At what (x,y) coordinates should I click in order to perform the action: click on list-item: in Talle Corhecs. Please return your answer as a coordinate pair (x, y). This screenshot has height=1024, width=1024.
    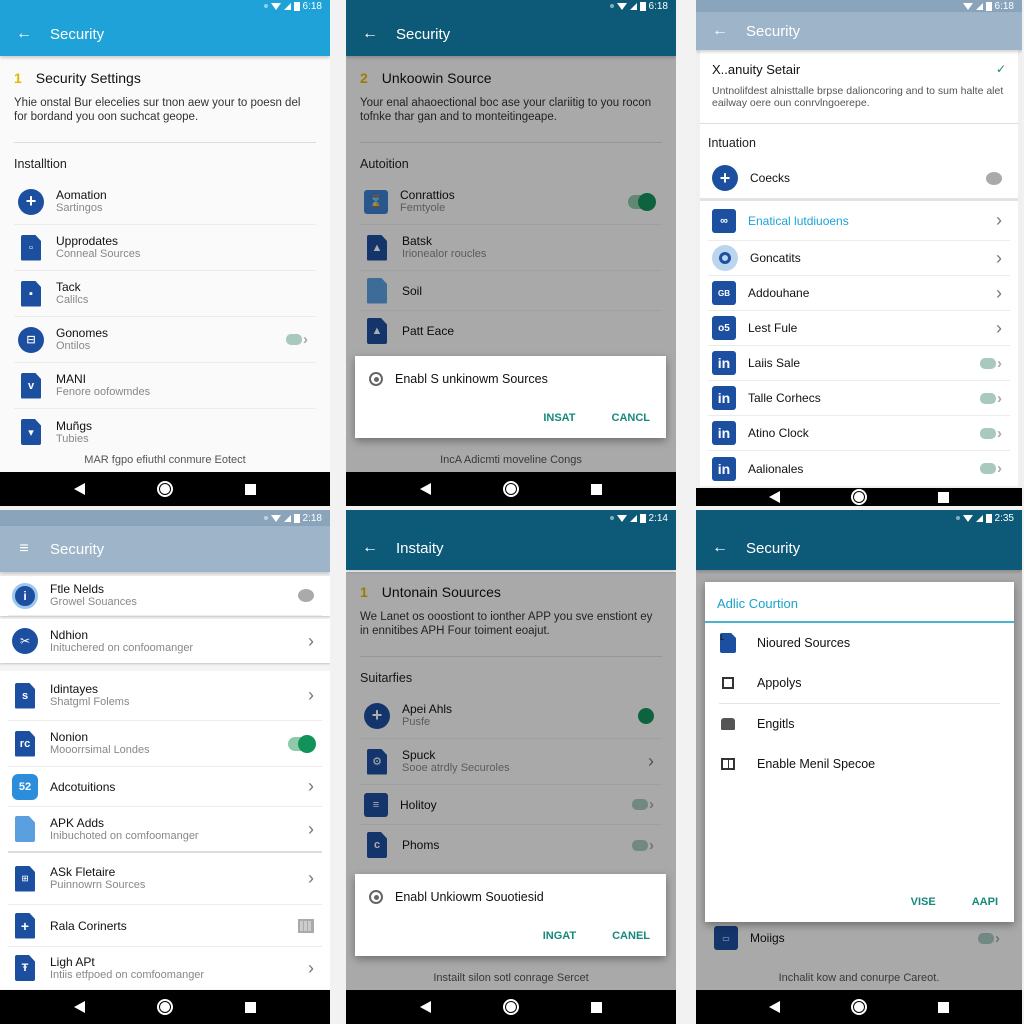
    Looking at the image, I should click on (859, 398).